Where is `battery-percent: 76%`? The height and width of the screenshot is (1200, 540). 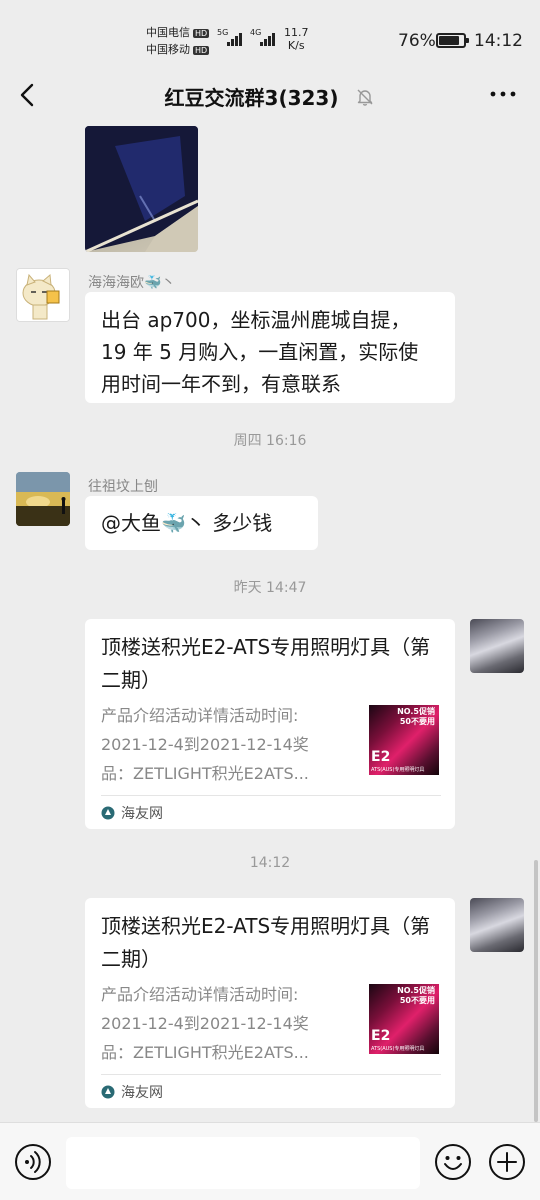 battery-percent: 76% is located at coordinates (417, 41).